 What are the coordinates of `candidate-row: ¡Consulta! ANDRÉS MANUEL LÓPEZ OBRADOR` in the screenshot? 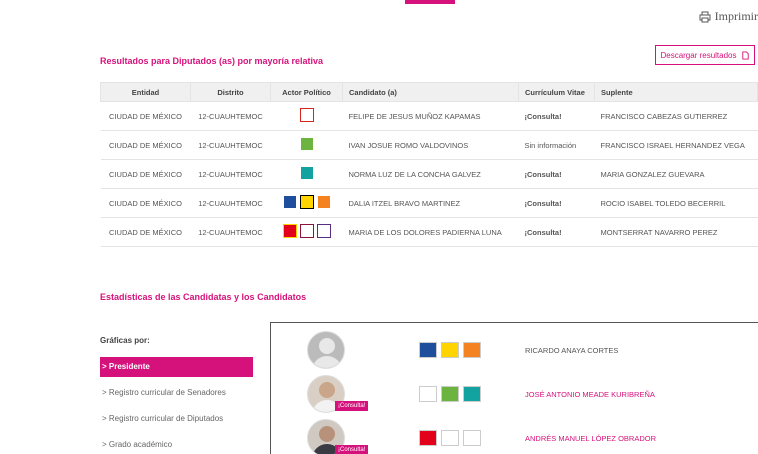 It's located at (514, 436).